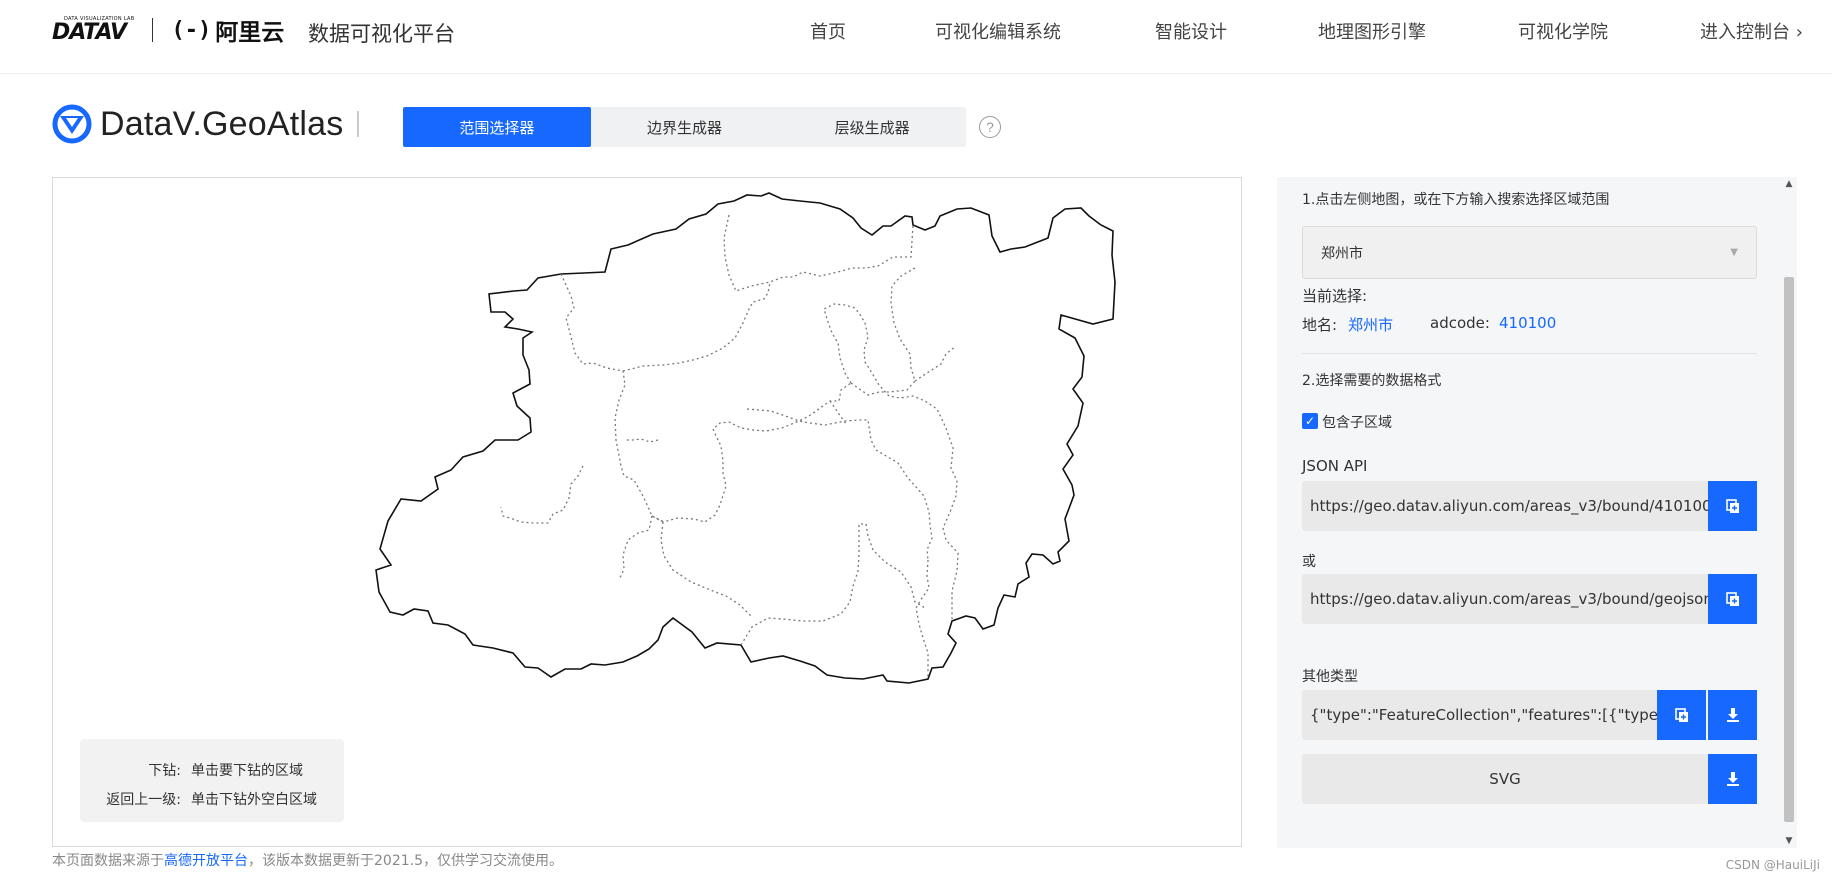  I want to click on tool-tabs: 范围选择器 边界生成器 层级生成器, so click(684, 127).